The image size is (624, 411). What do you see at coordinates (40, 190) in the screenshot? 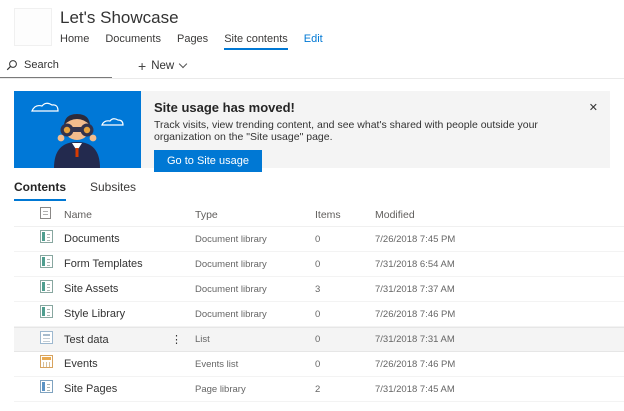
I see `tab-contents: Contents` at bounding box center [40, 190].